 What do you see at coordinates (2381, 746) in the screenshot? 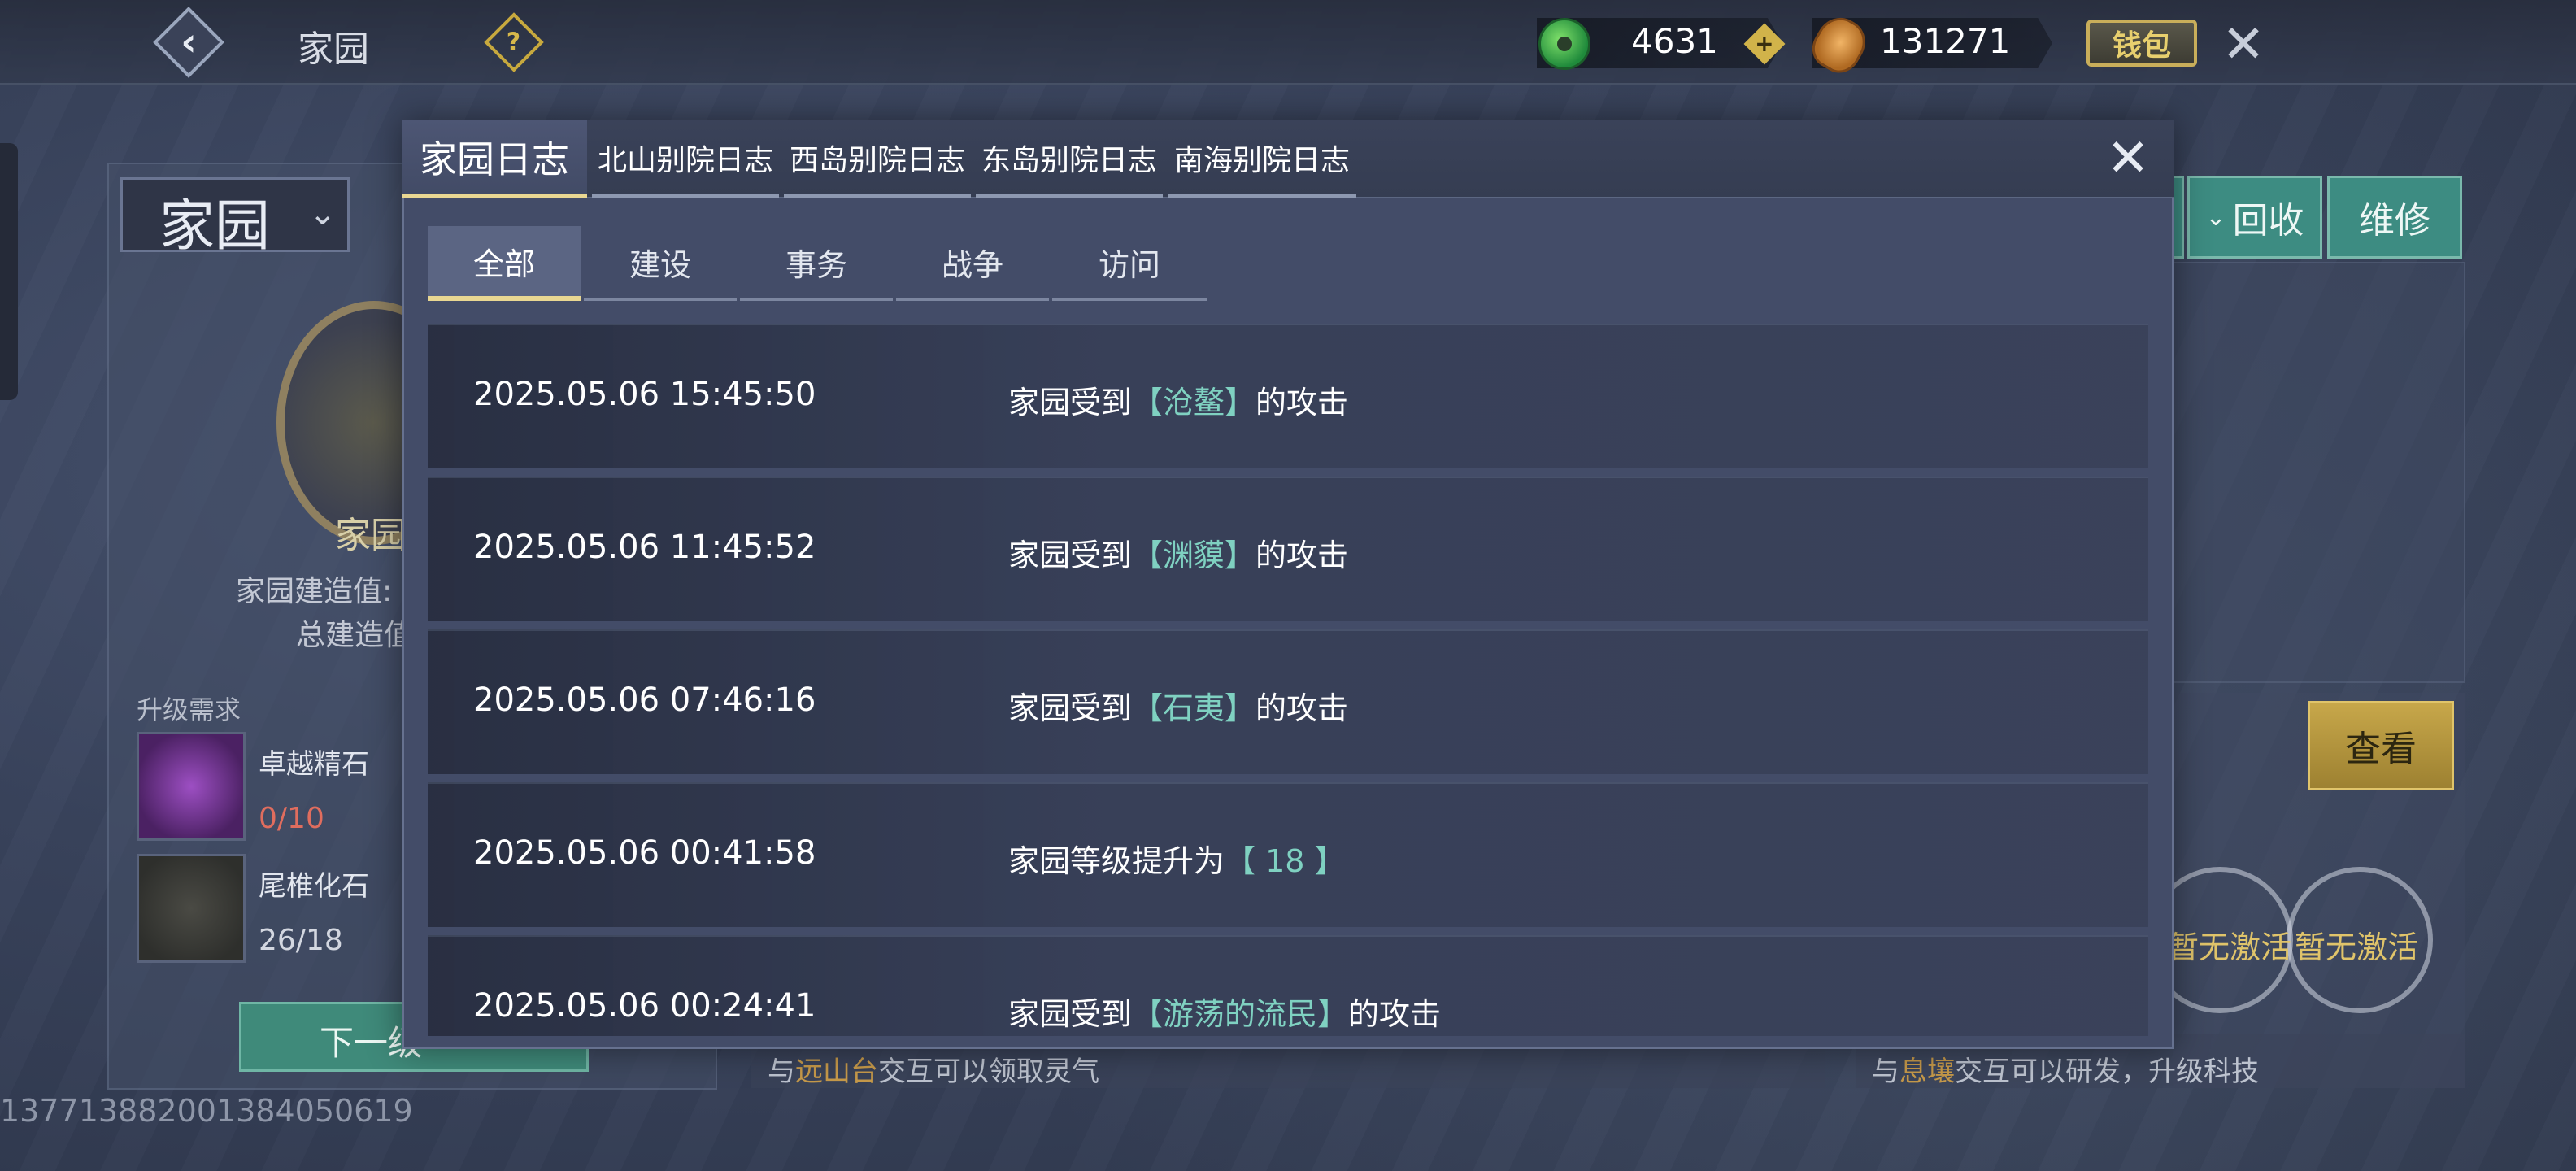
I see `view-button: 查看` at bounding box center [2381, 746].